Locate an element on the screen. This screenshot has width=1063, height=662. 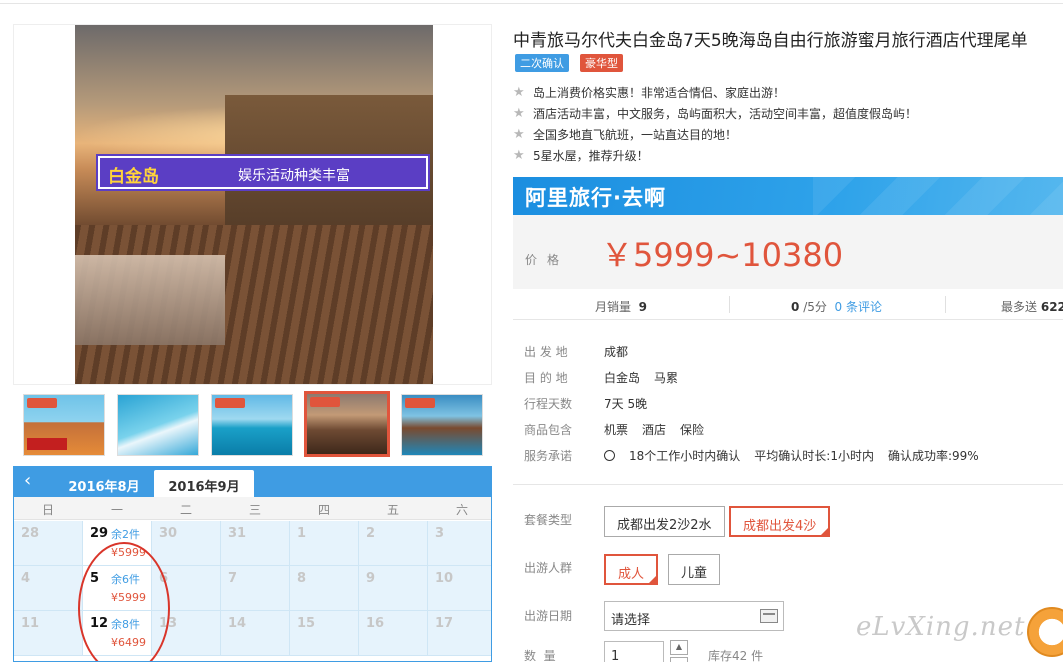
calendar-day-number: 5 is located at coordinates (95, 578).